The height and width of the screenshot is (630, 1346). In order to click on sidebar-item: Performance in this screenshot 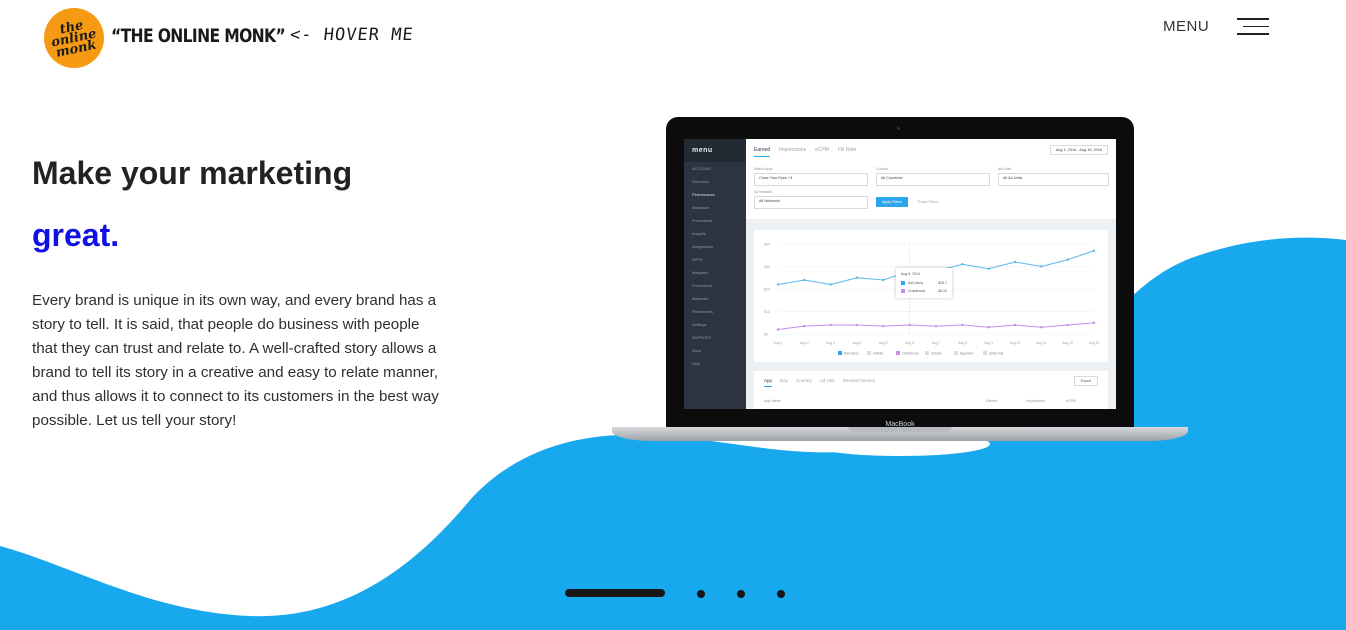, I will do `click(703, 194)`.